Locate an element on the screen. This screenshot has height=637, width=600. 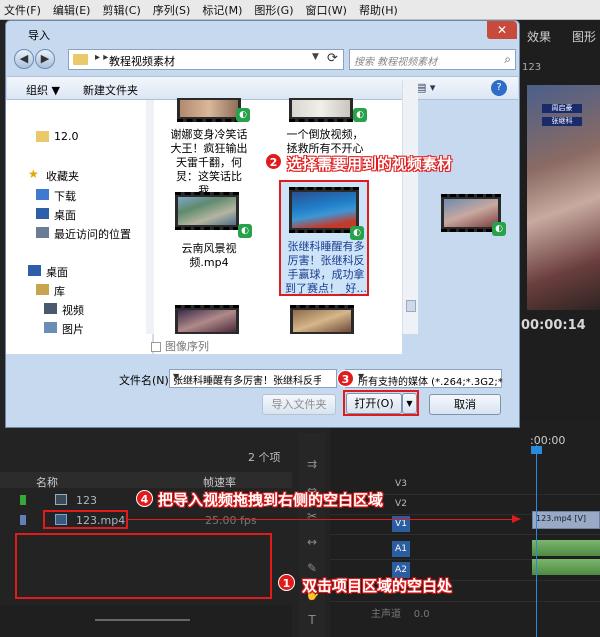
file-caption: 云南风景视频.mp4 is located at coordinates (209, 256).